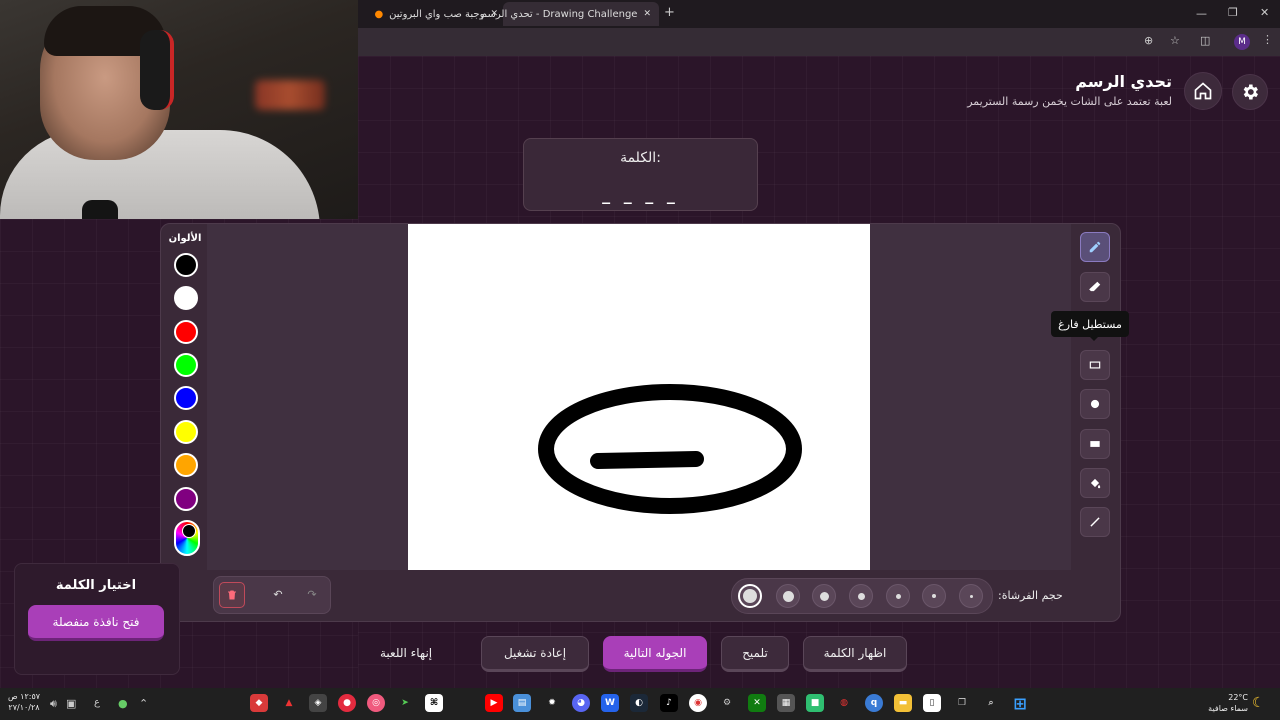 This screenshot has width=1280, height=720. Describe the element at coordinates (406, 653) in the screenshot. I see `end-game-button: إنهاء اللعبة` at that location.